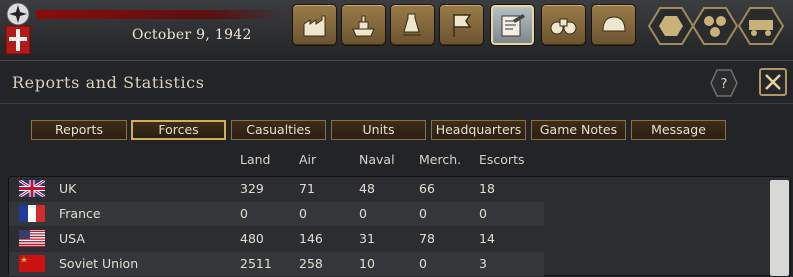 The height and width of the screenshot is (277, 793). What do you see at coordinates (303, 213) in the screenshot?
I see `air-value: 0` at bounding box center [303, 213].